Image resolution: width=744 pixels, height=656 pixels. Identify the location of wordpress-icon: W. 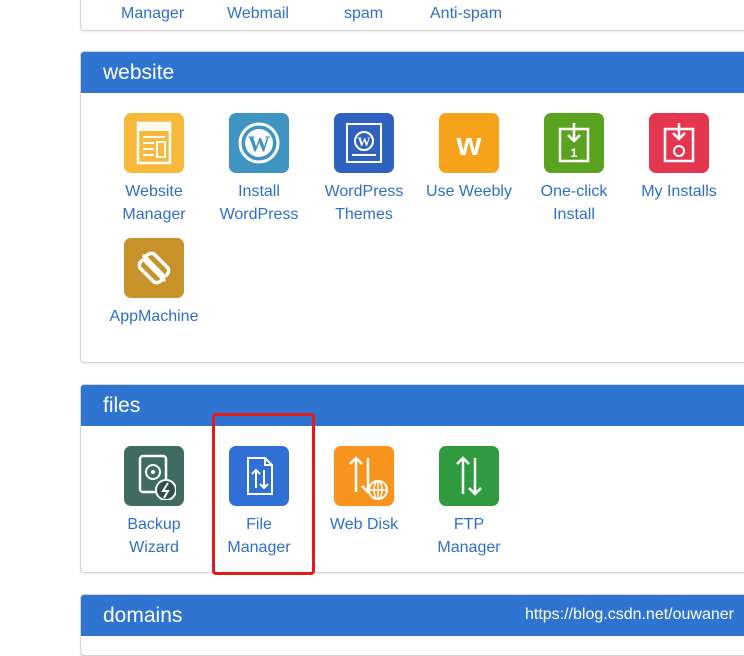
(259, 143).